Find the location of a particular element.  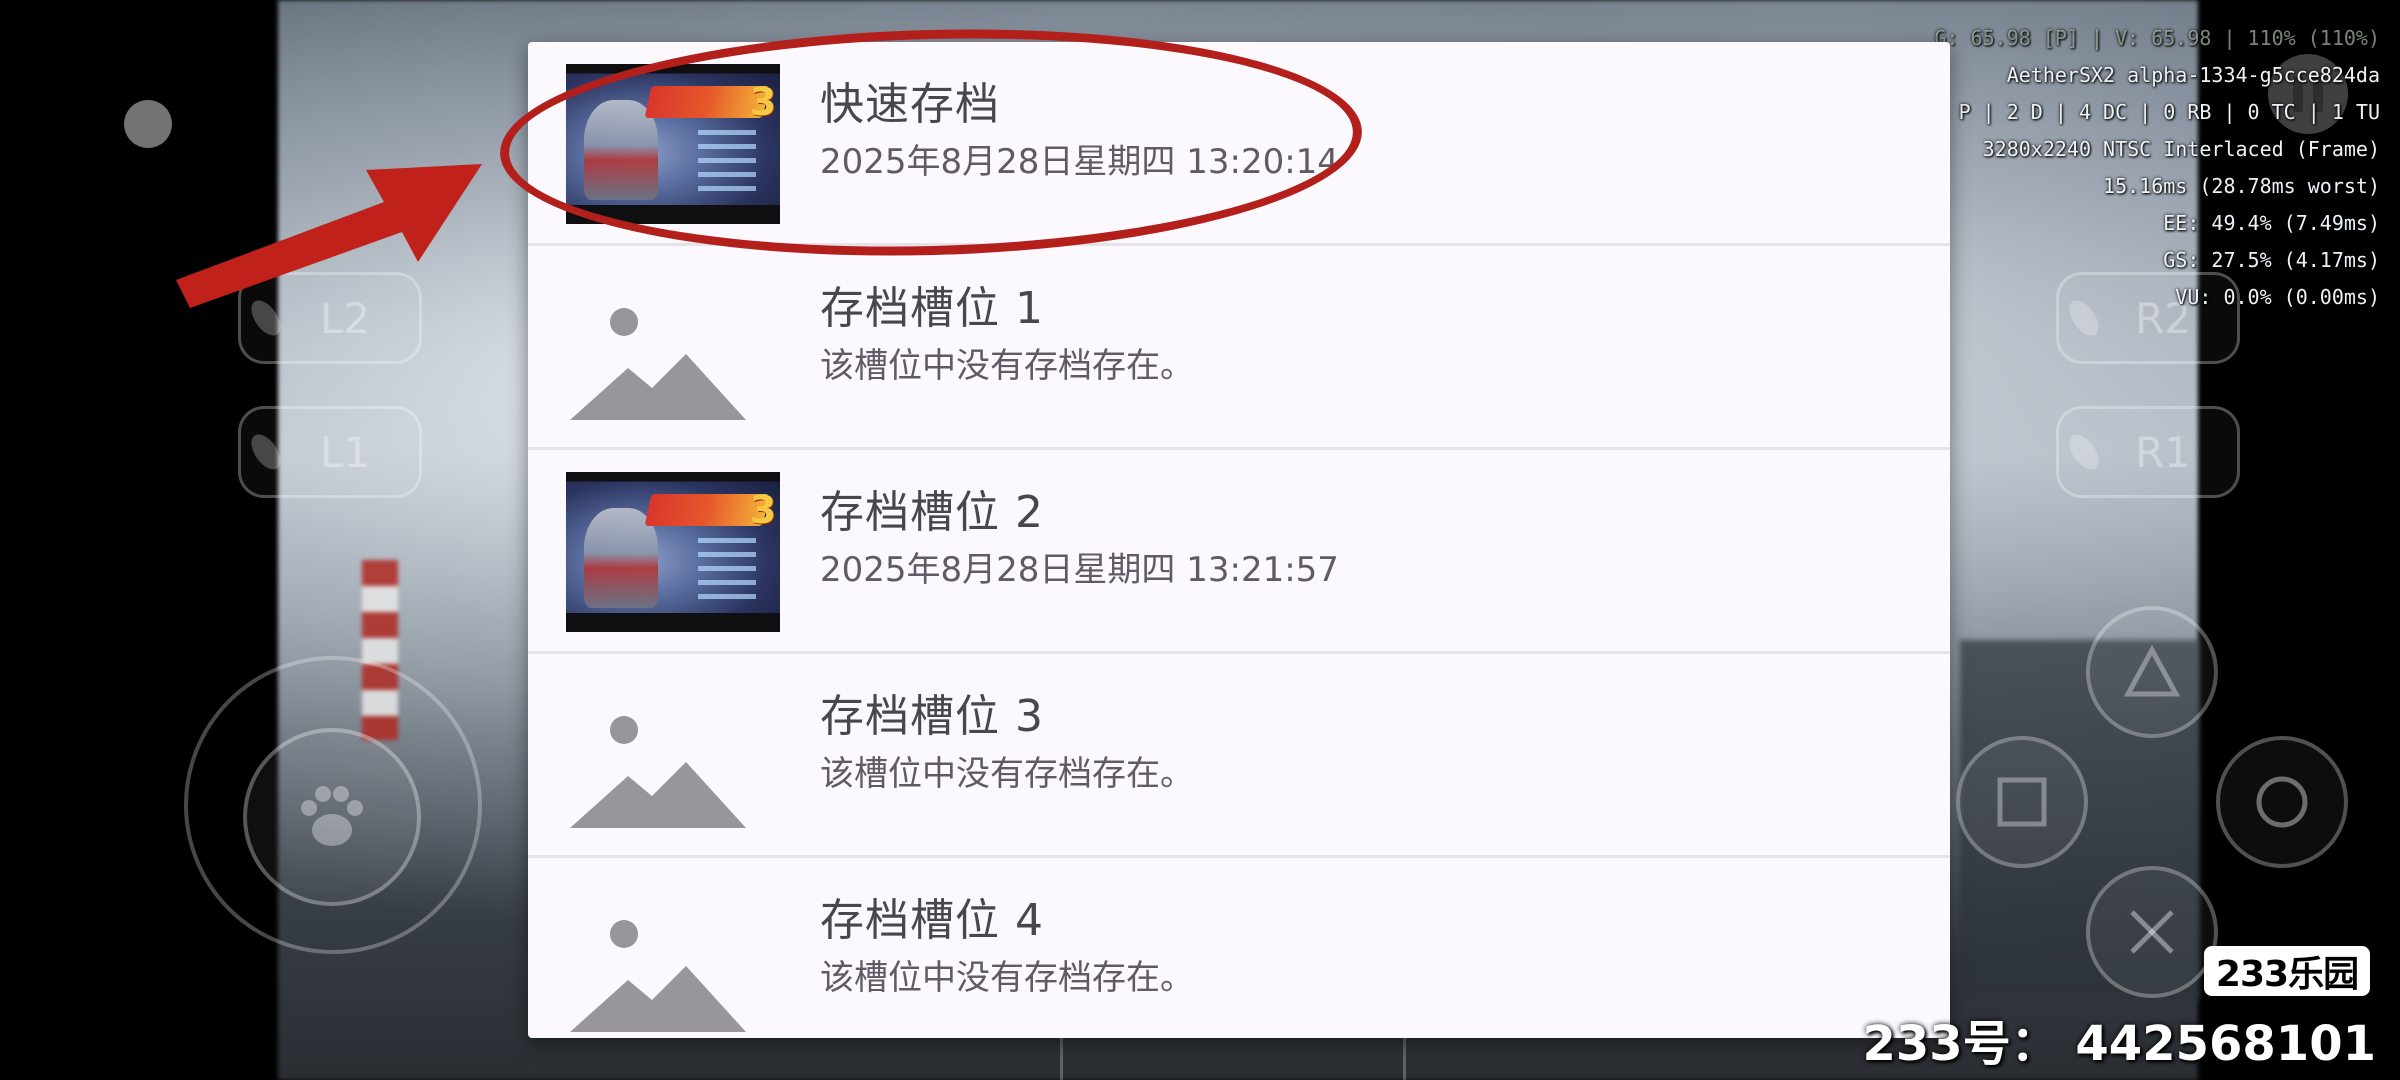

perf-line-resolution: 3280x2240 NTSC Interlaced (Frame) is located at coordinates (2181, 149).